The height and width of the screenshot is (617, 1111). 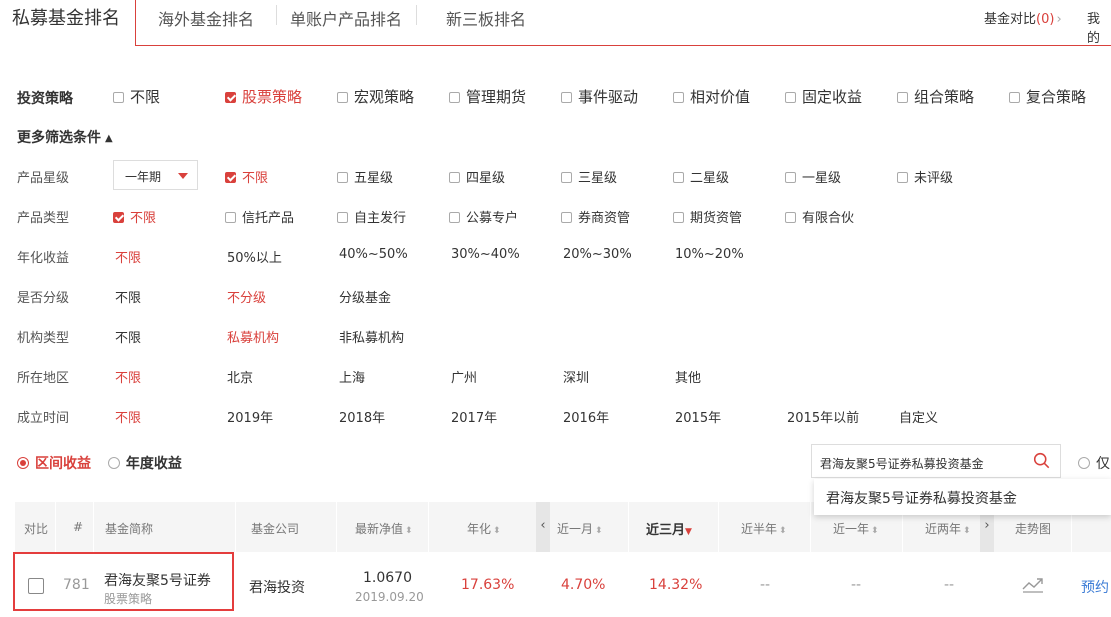 What do you see at coordinates (669, 528) in the screenshot?
I see `col-3m-sort-active: 近三月▼` at bounding box center [669, 528].